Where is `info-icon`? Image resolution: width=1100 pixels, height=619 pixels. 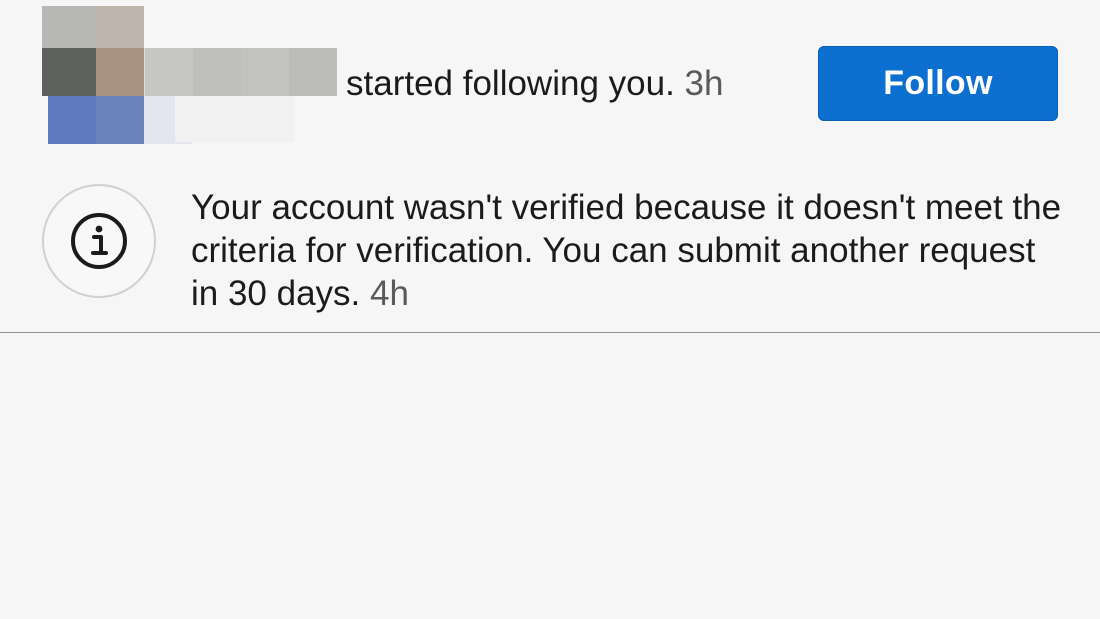
info-icon is located at coordinates (99, 241).